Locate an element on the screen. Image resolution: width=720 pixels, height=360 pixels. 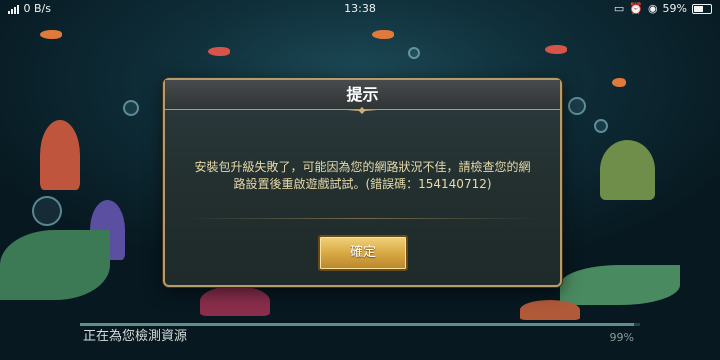
ornament-icon is located at coordinates (362, 110).